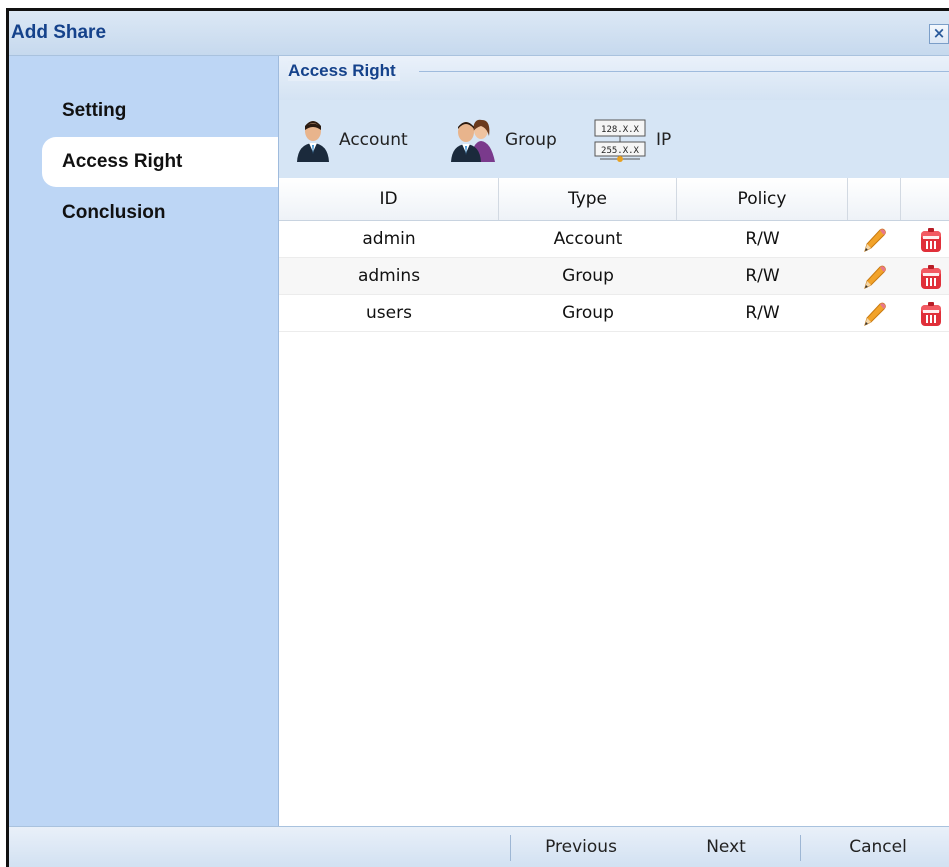 The image size is (949, 867). What do you see at coordinates (614, 78) in the screenshot?
I see `section-header: Access Right` at bounding box center [614, 78].